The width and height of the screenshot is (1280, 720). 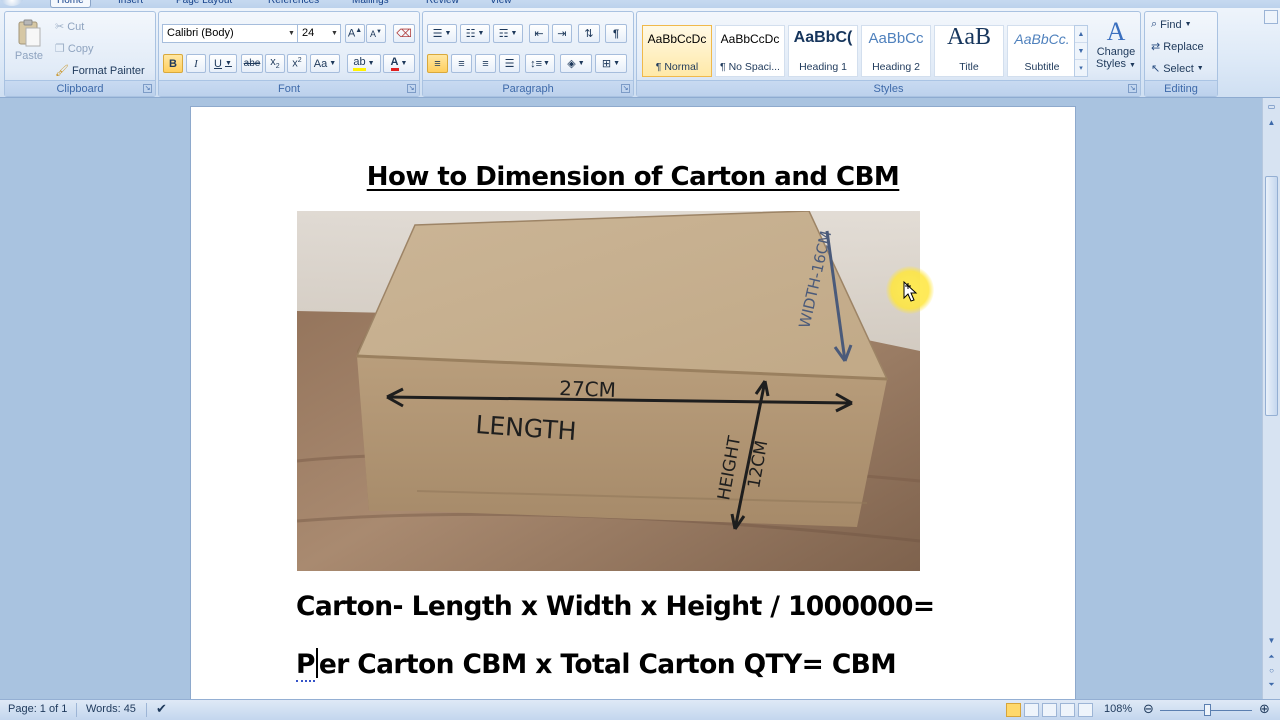 I want to click on styles-dialog-launcher-icon: ↘, so click(x=1132, y=88).